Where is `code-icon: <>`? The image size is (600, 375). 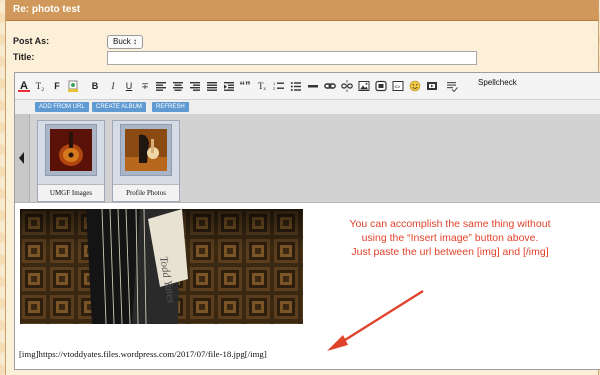 code-icon: <> is located at coordinates (398, 86).